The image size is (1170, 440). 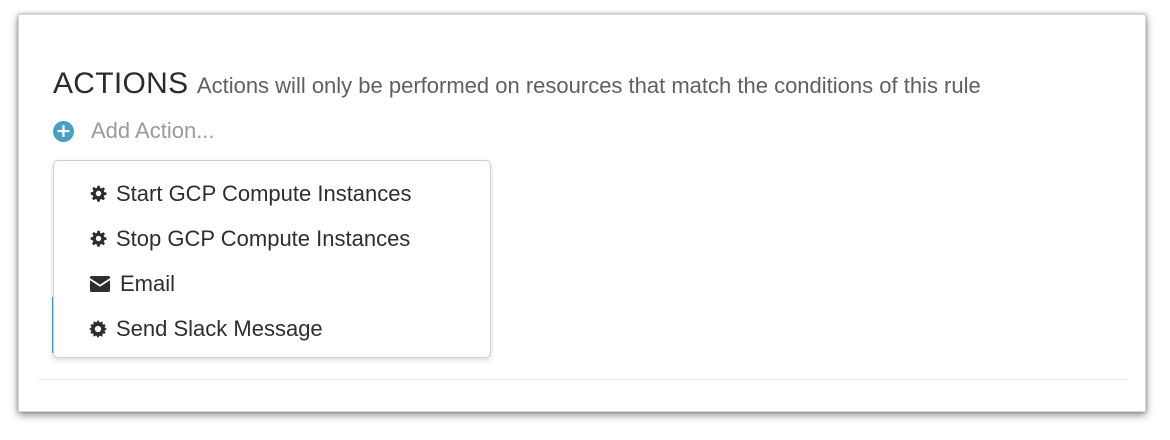 What do you see at coordinates (121, 83) in the screenshot?
I see `section-title: ACTIONS` at bounding box center [121, 83].